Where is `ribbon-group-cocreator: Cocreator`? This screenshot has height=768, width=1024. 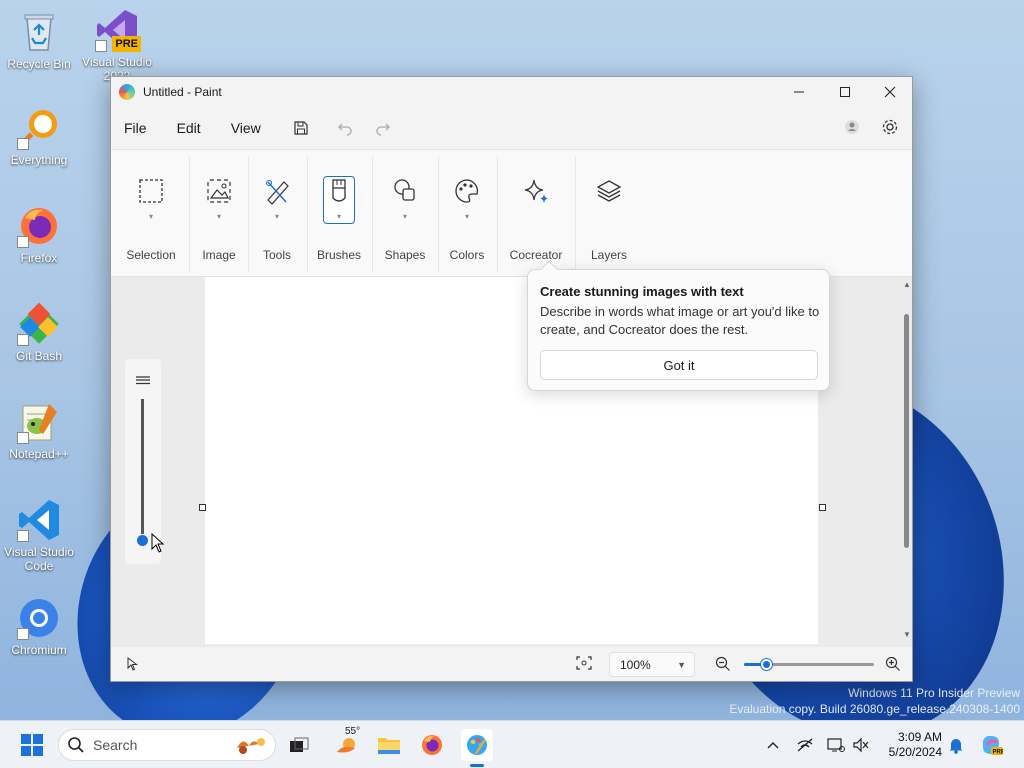
ribbon-group-cocreator: Cocreator is located at coordinates (536, 214).